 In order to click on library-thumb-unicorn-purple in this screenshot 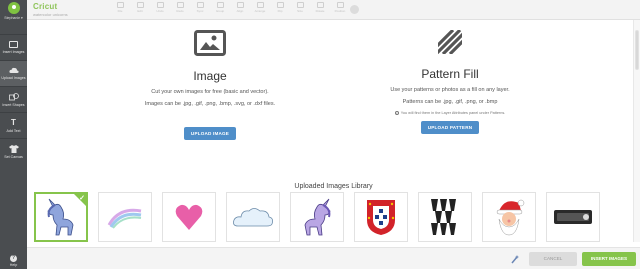, I will do `click(317, 217)`.